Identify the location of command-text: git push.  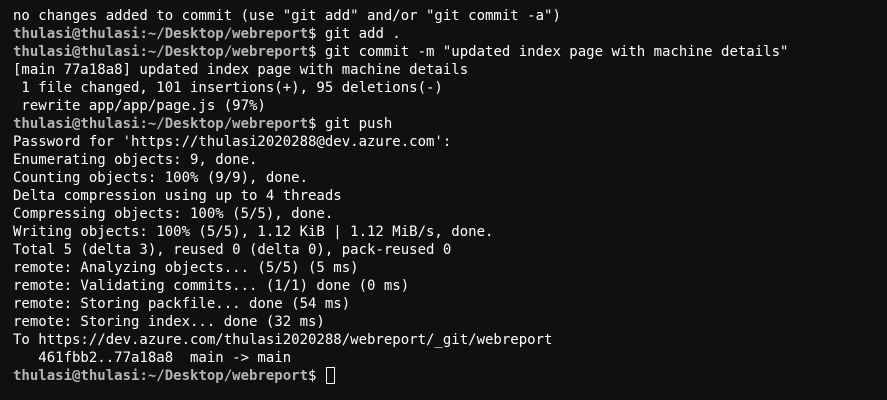
(358, 124).